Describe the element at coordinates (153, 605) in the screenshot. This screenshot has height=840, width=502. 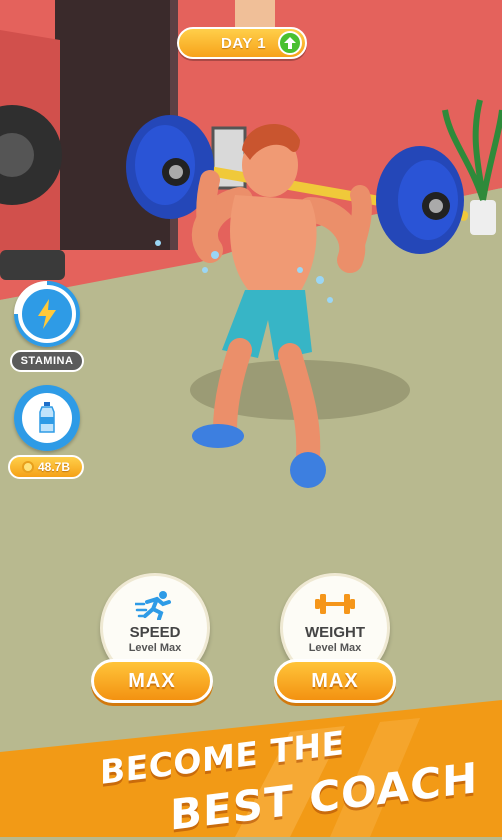
I see `runner-icon` at that location.